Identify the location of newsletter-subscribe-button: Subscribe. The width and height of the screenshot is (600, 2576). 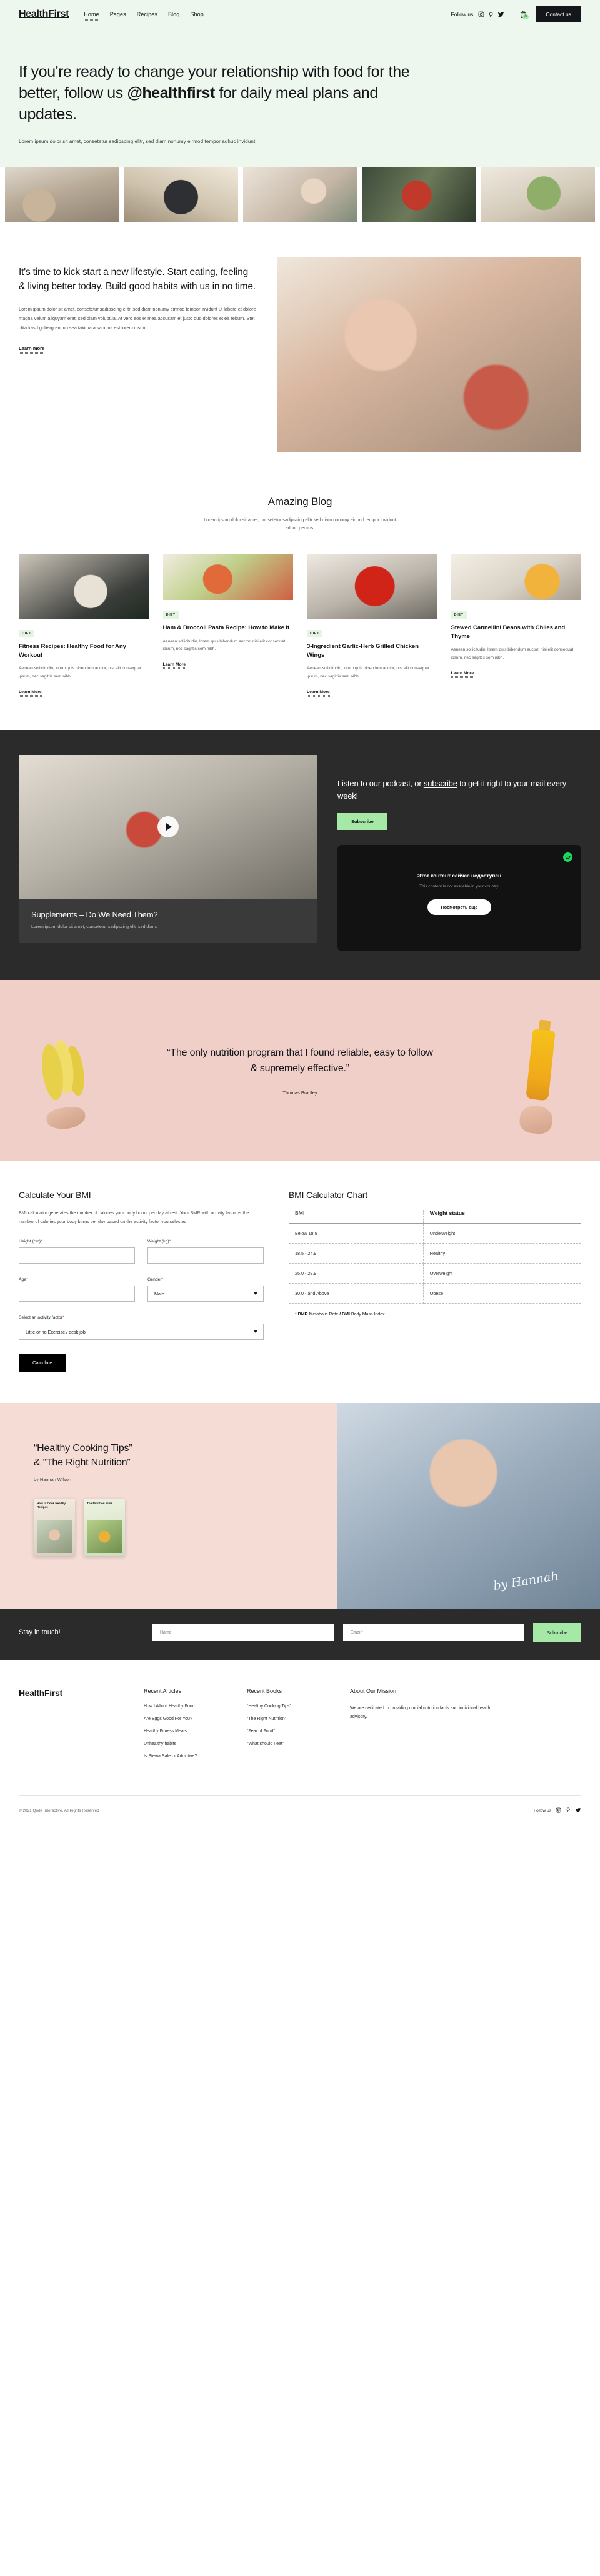
(557, 1632).